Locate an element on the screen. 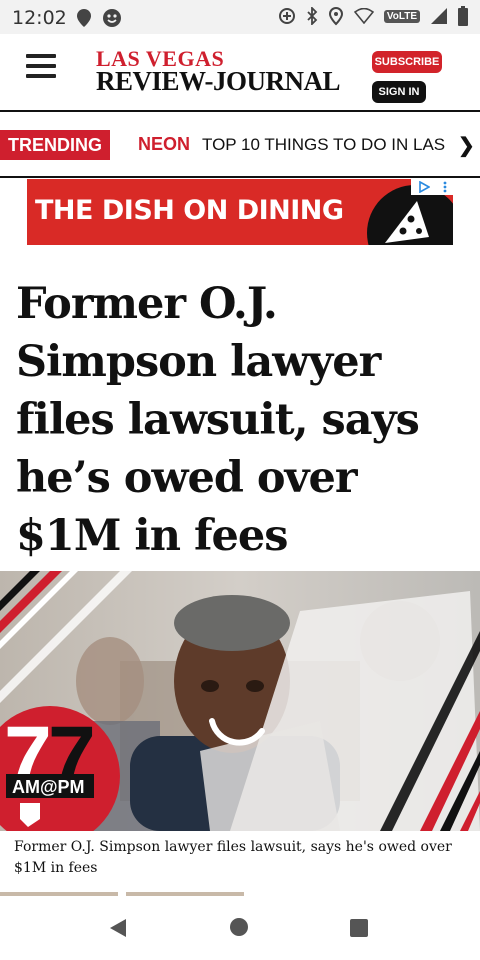  battery-icon is located at coordinates (463, 16).